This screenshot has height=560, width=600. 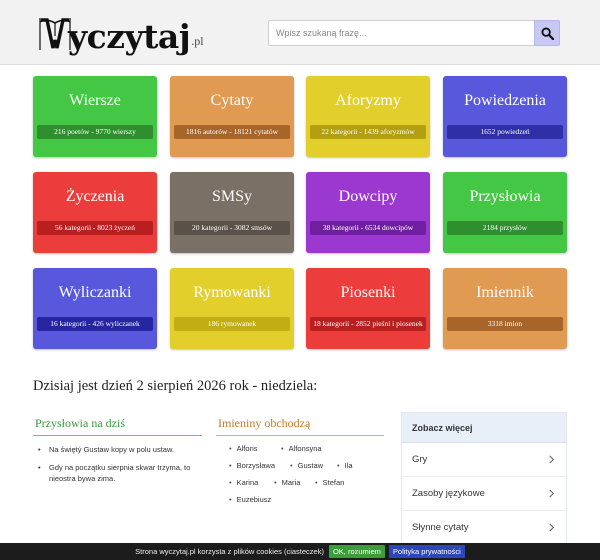 I want to click on namedays-title: Imieniny obchodzą, so click(x=300, y=426).